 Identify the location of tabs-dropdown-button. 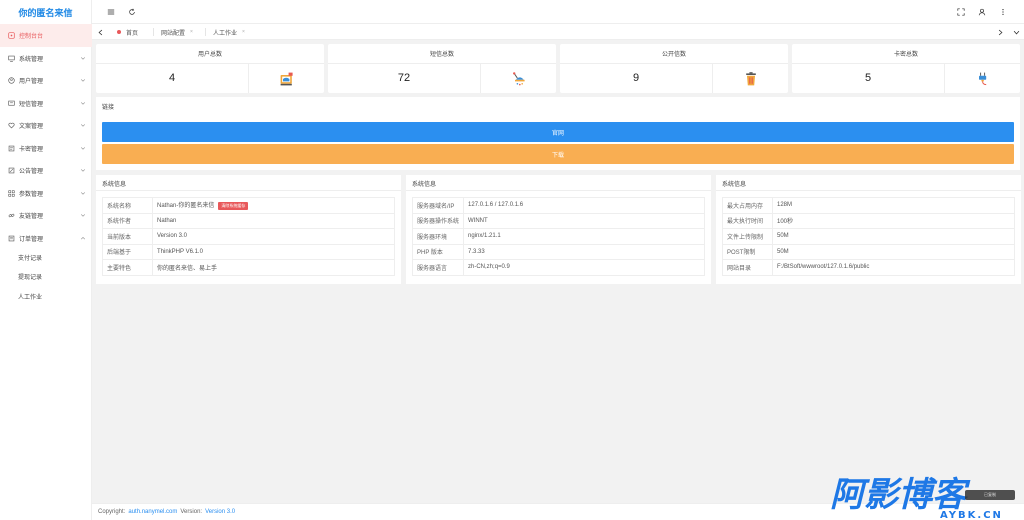
(1016, 32).